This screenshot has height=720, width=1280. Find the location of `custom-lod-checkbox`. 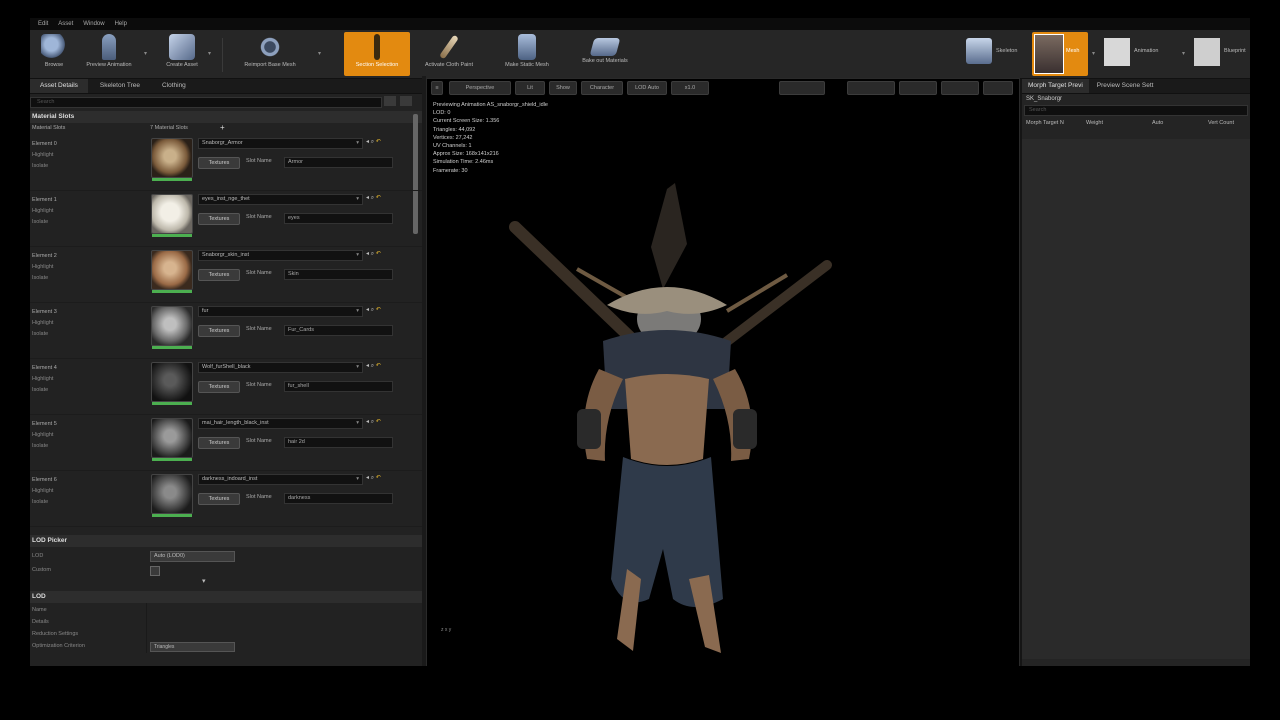

custom-lod-checkbox is located at coordinates (155, 571).